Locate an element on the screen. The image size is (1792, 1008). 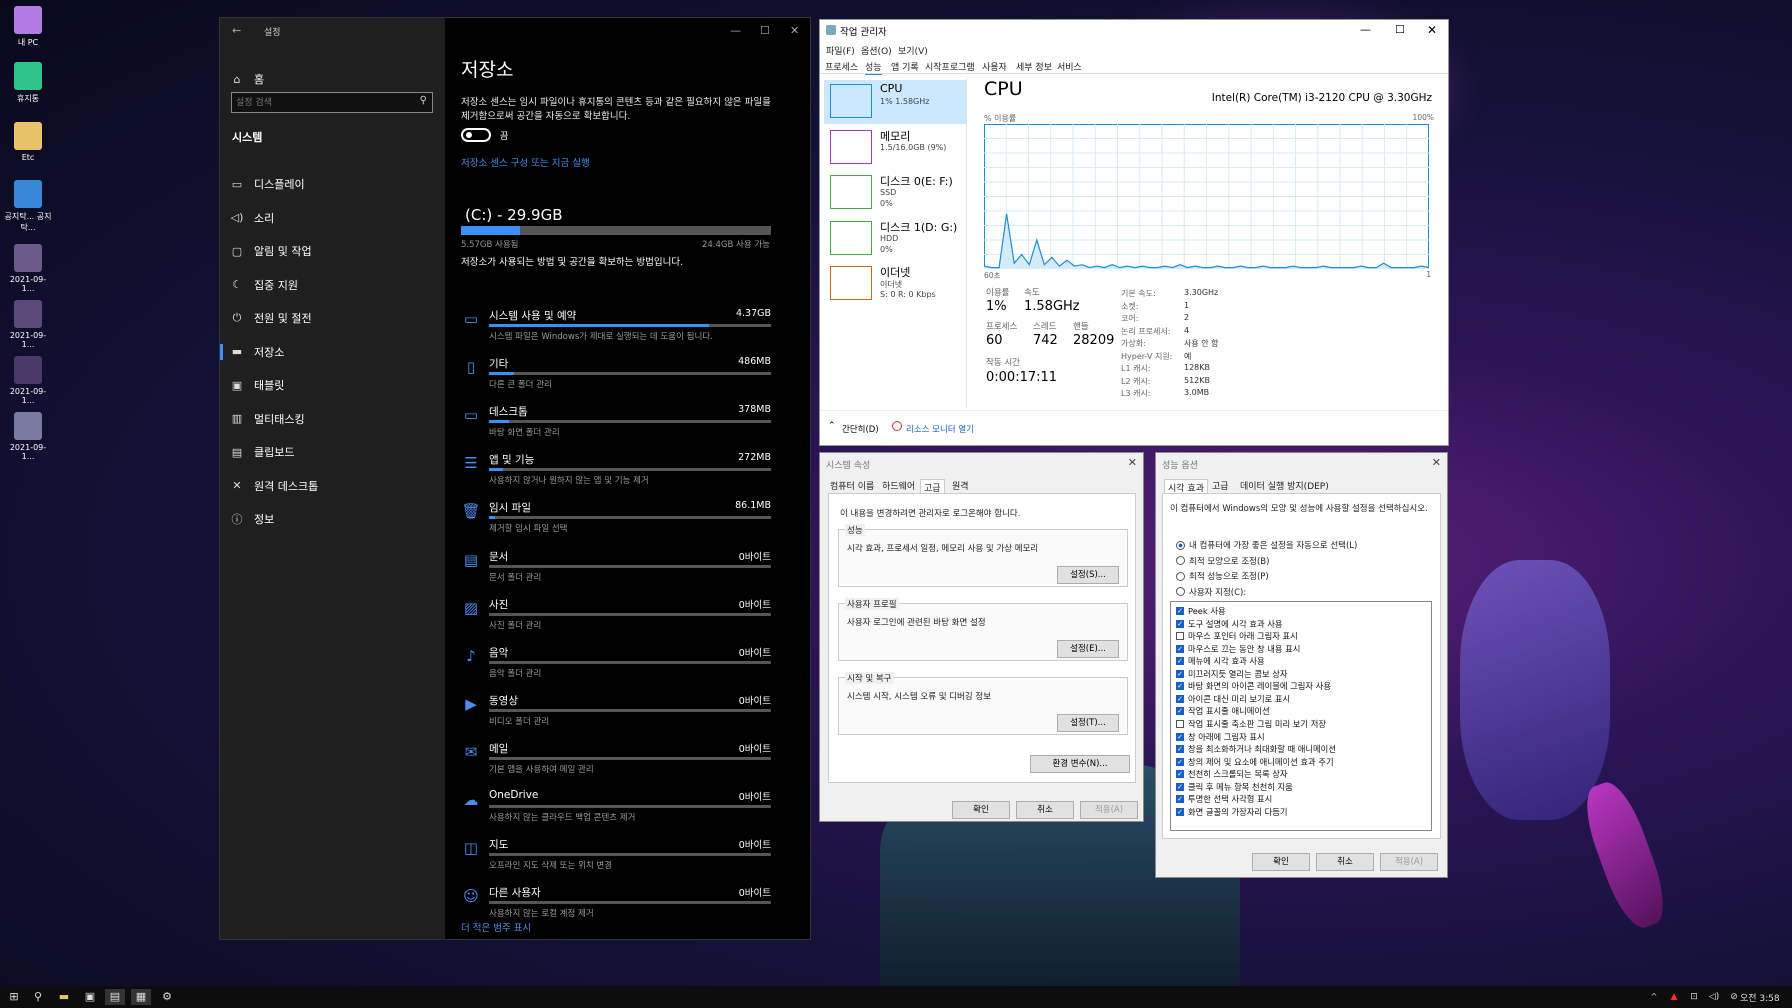
checkbox-option: ✓ 아이콘 대신 미리 보기로 표시 is located at coordinates (1233, 699).